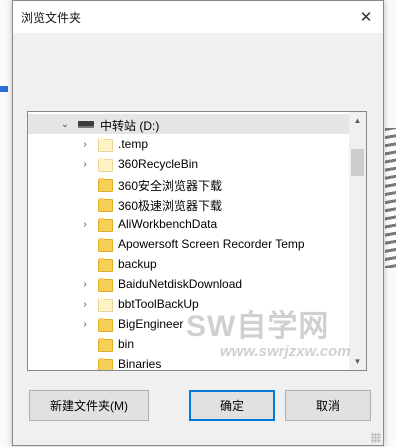 This screenshot has width=396, height=447. Describe the element at coordinates (390, 198) in the screenshot. I see `background-artwork` at that location.